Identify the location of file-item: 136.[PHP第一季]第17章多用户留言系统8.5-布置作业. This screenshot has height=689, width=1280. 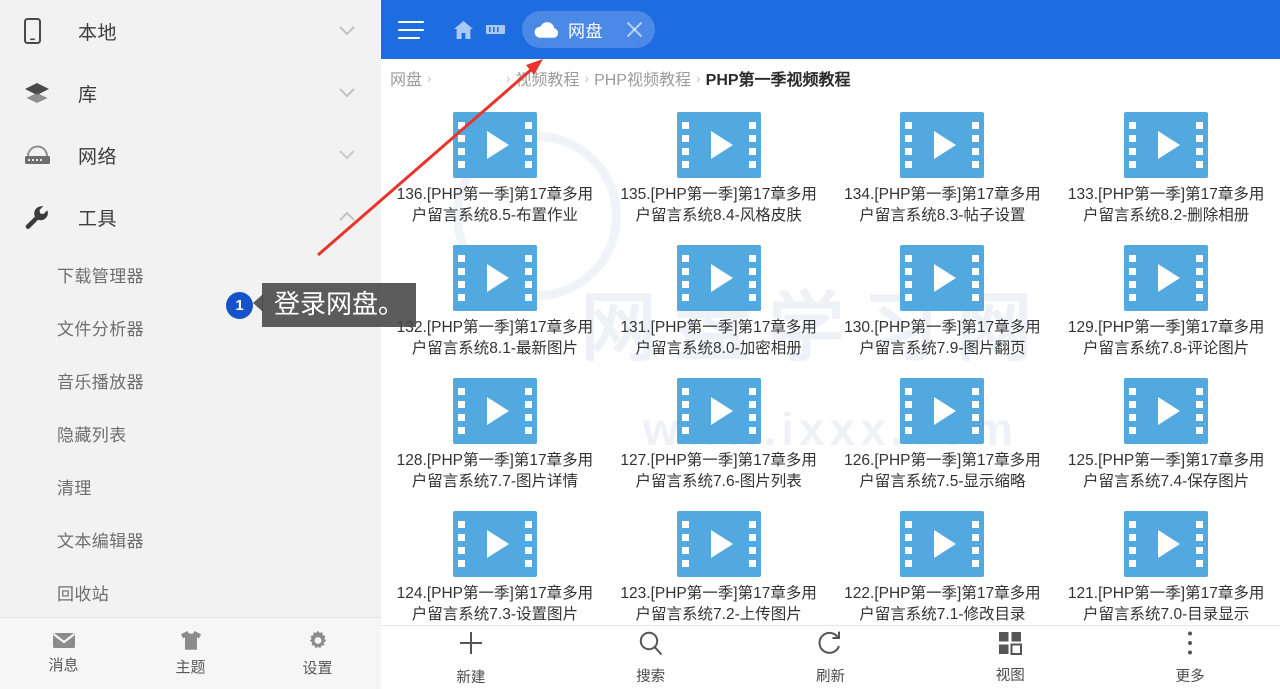
(495, 166).